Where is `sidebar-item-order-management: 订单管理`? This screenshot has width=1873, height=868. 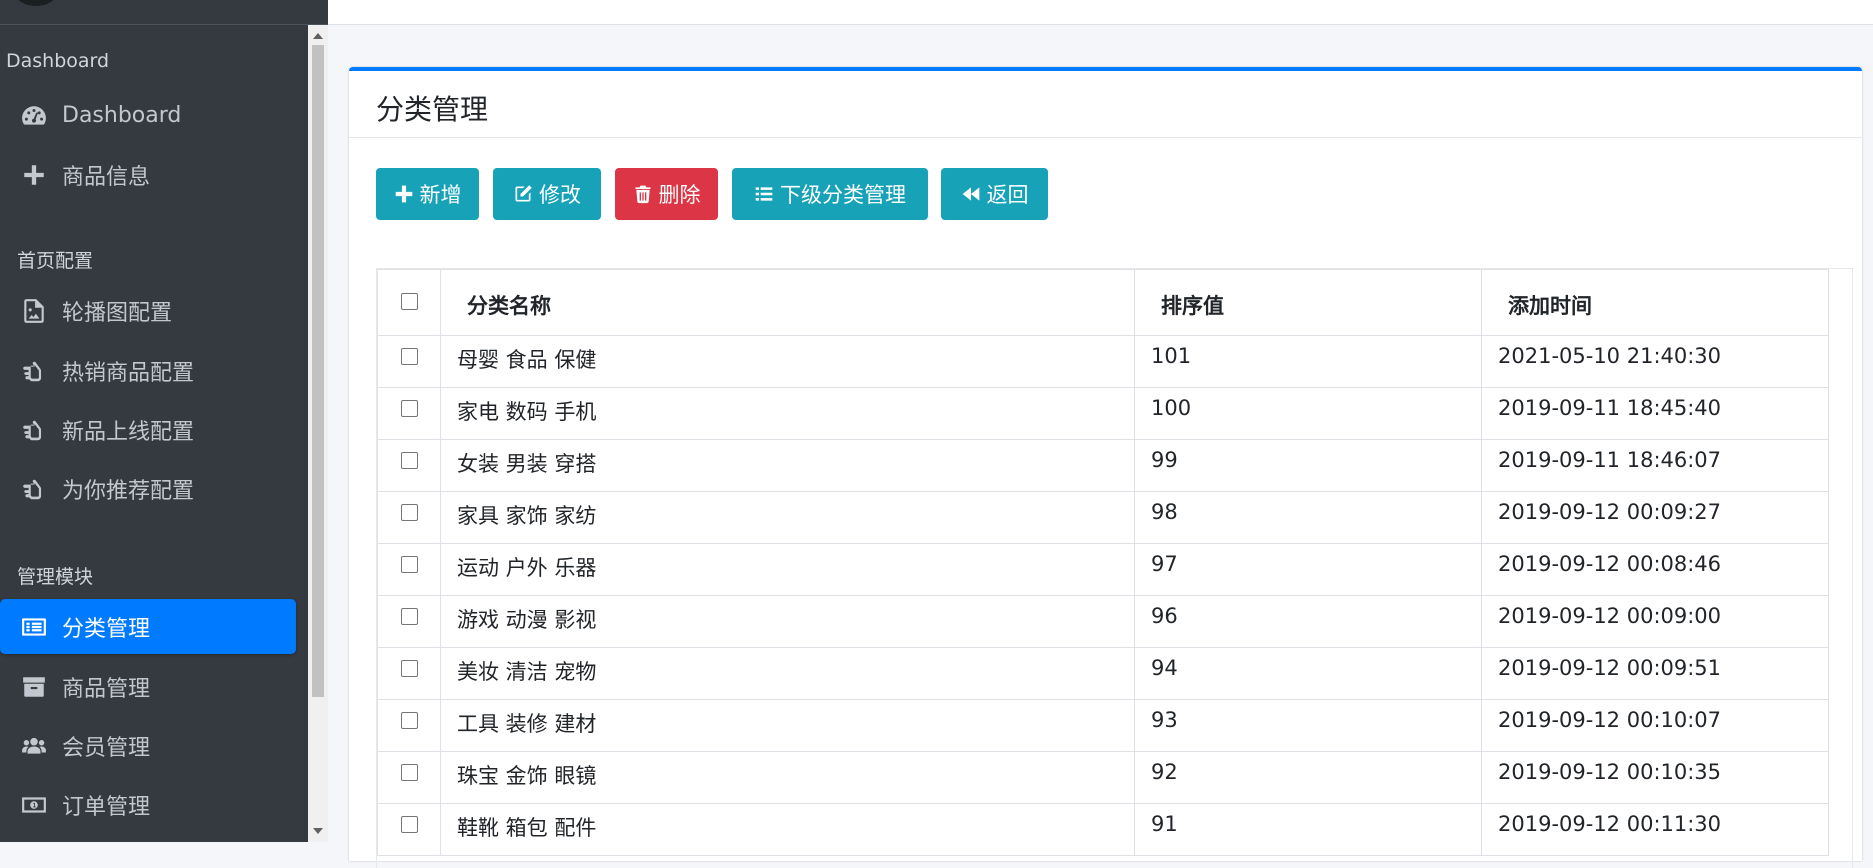
sidebar-item-order-management: 订单管理 is located at coordinates (148, 804).